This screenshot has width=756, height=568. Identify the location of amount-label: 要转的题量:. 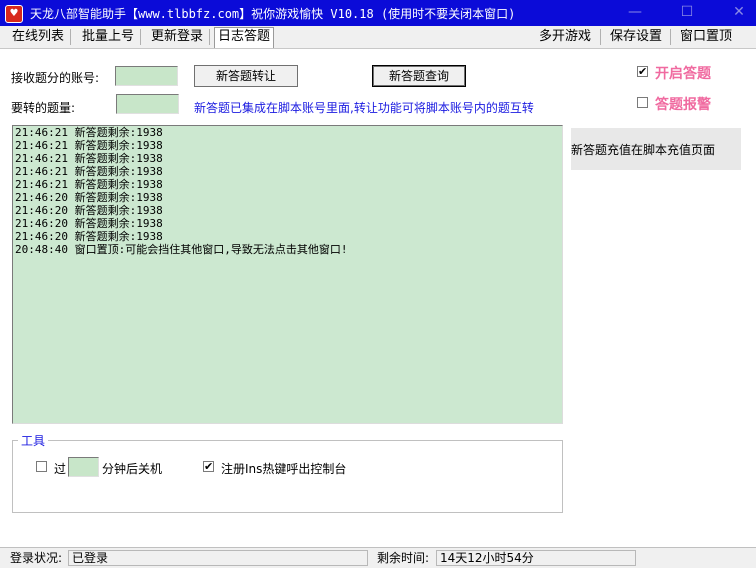
(43, 108).